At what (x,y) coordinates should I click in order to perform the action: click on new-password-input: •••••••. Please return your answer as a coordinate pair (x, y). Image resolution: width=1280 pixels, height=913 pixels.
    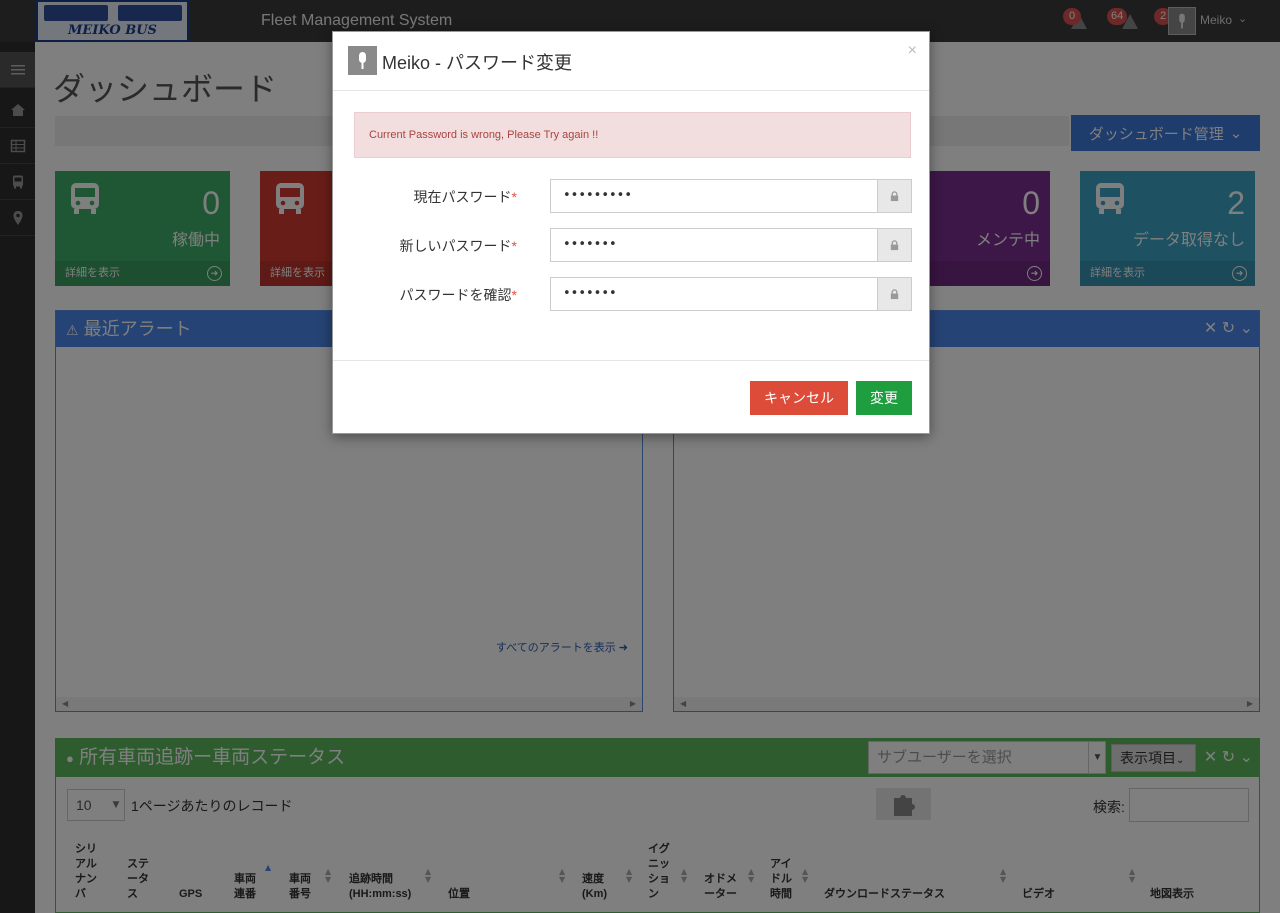
    Looking at the image, I should click on (714, 245).